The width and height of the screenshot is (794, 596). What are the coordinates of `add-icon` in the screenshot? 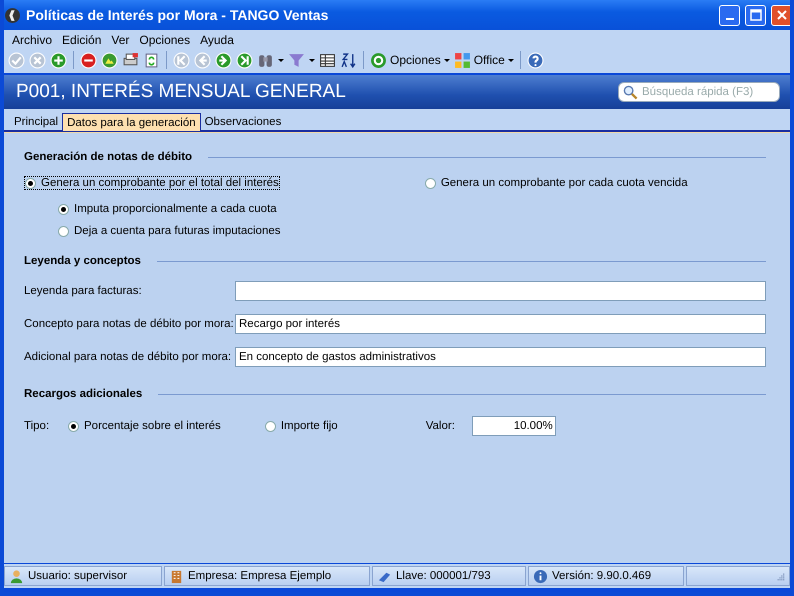 It's located at (58, 60).